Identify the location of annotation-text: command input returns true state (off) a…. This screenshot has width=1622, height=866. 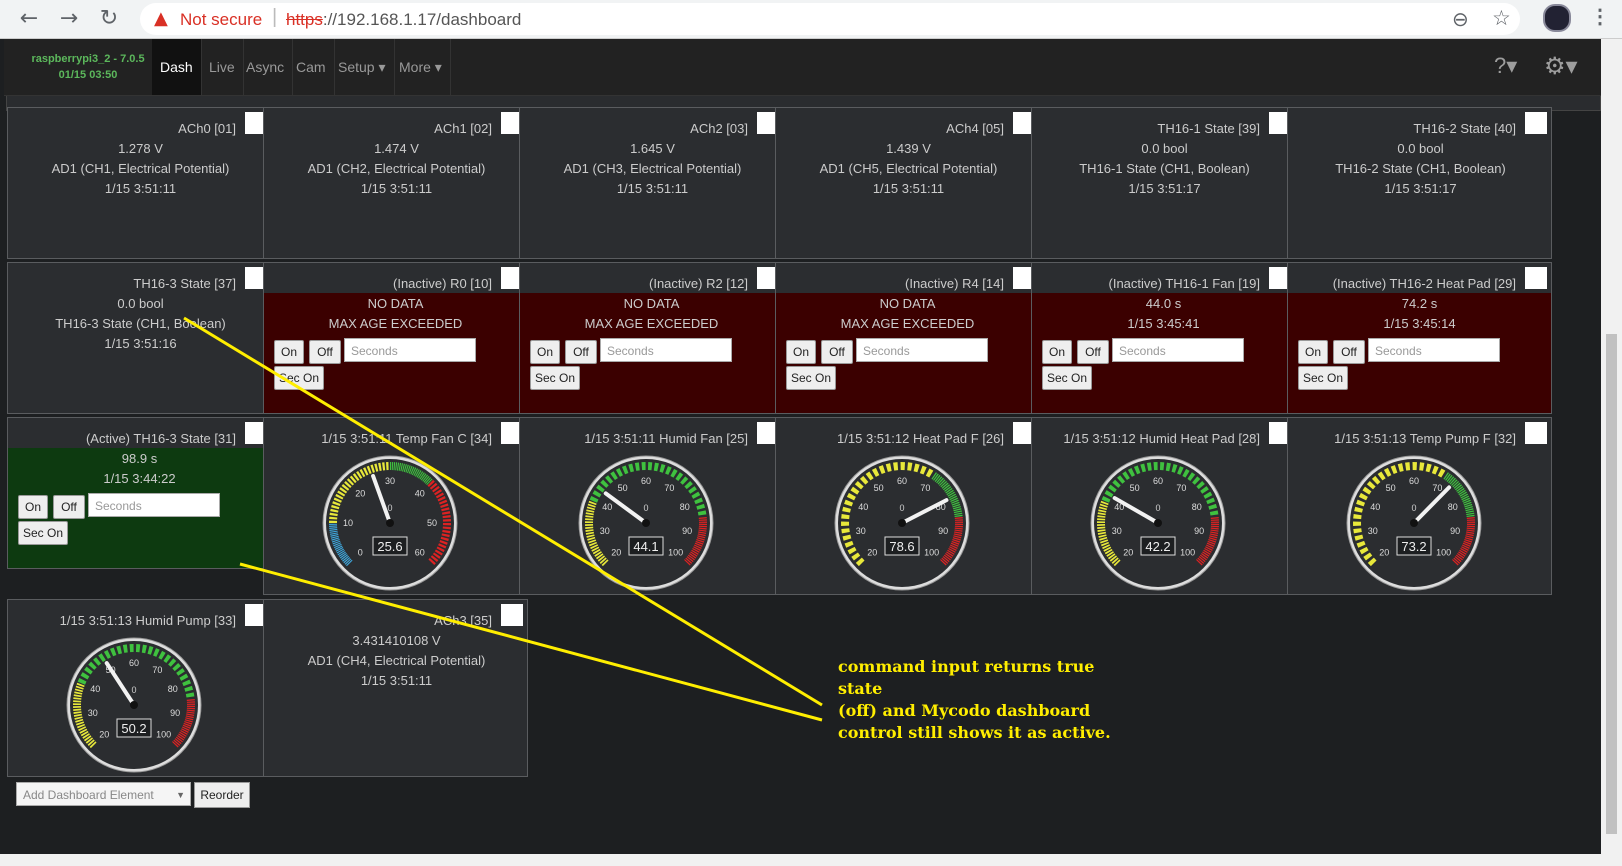
(988, 700).